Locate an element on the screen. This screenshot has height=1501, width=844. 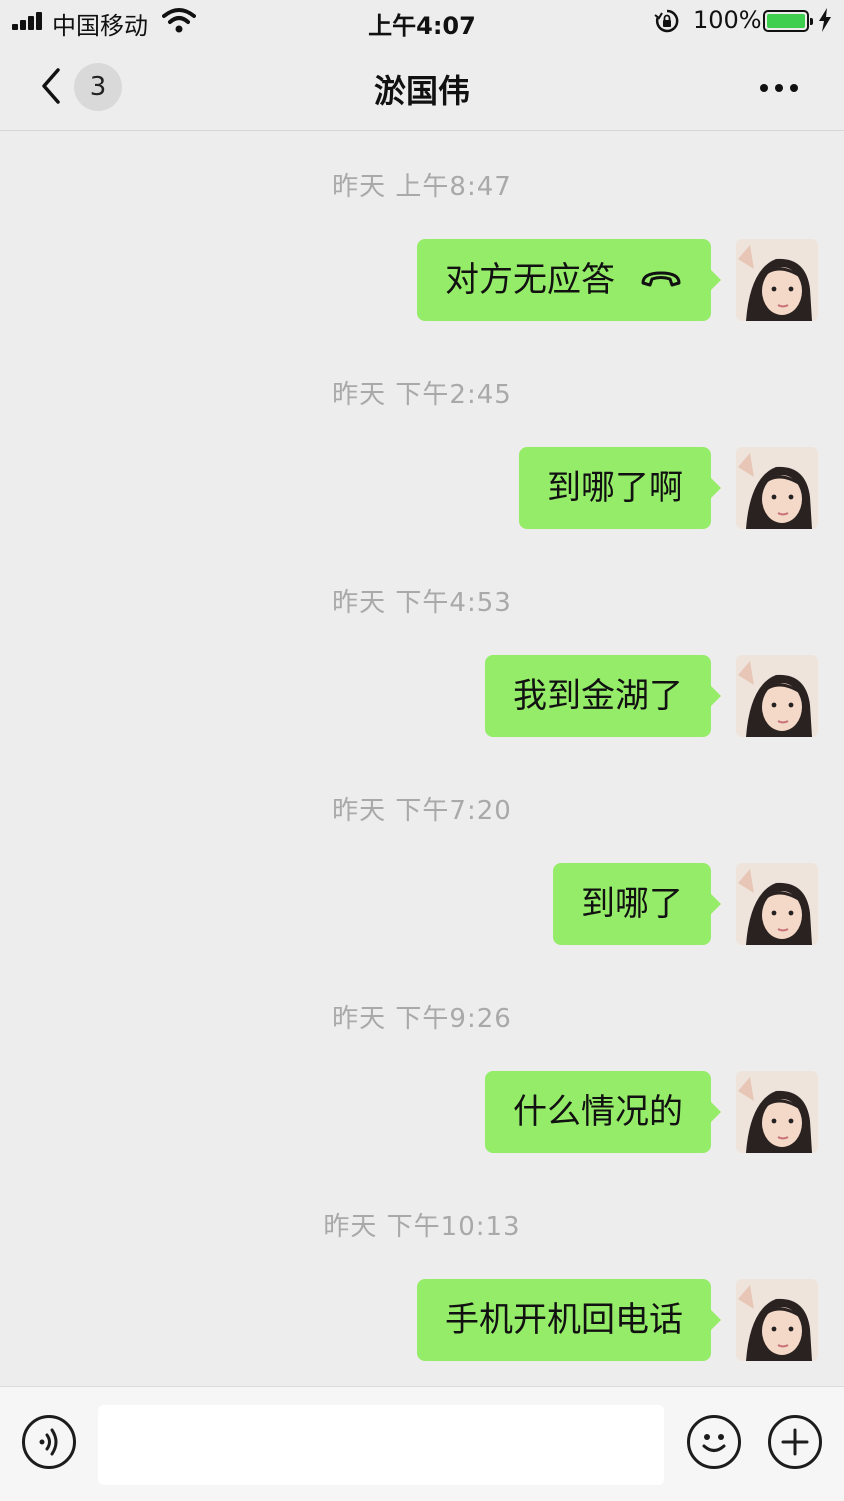
message-bubble: 什么情况的 is located at coordinates (603, 1112).